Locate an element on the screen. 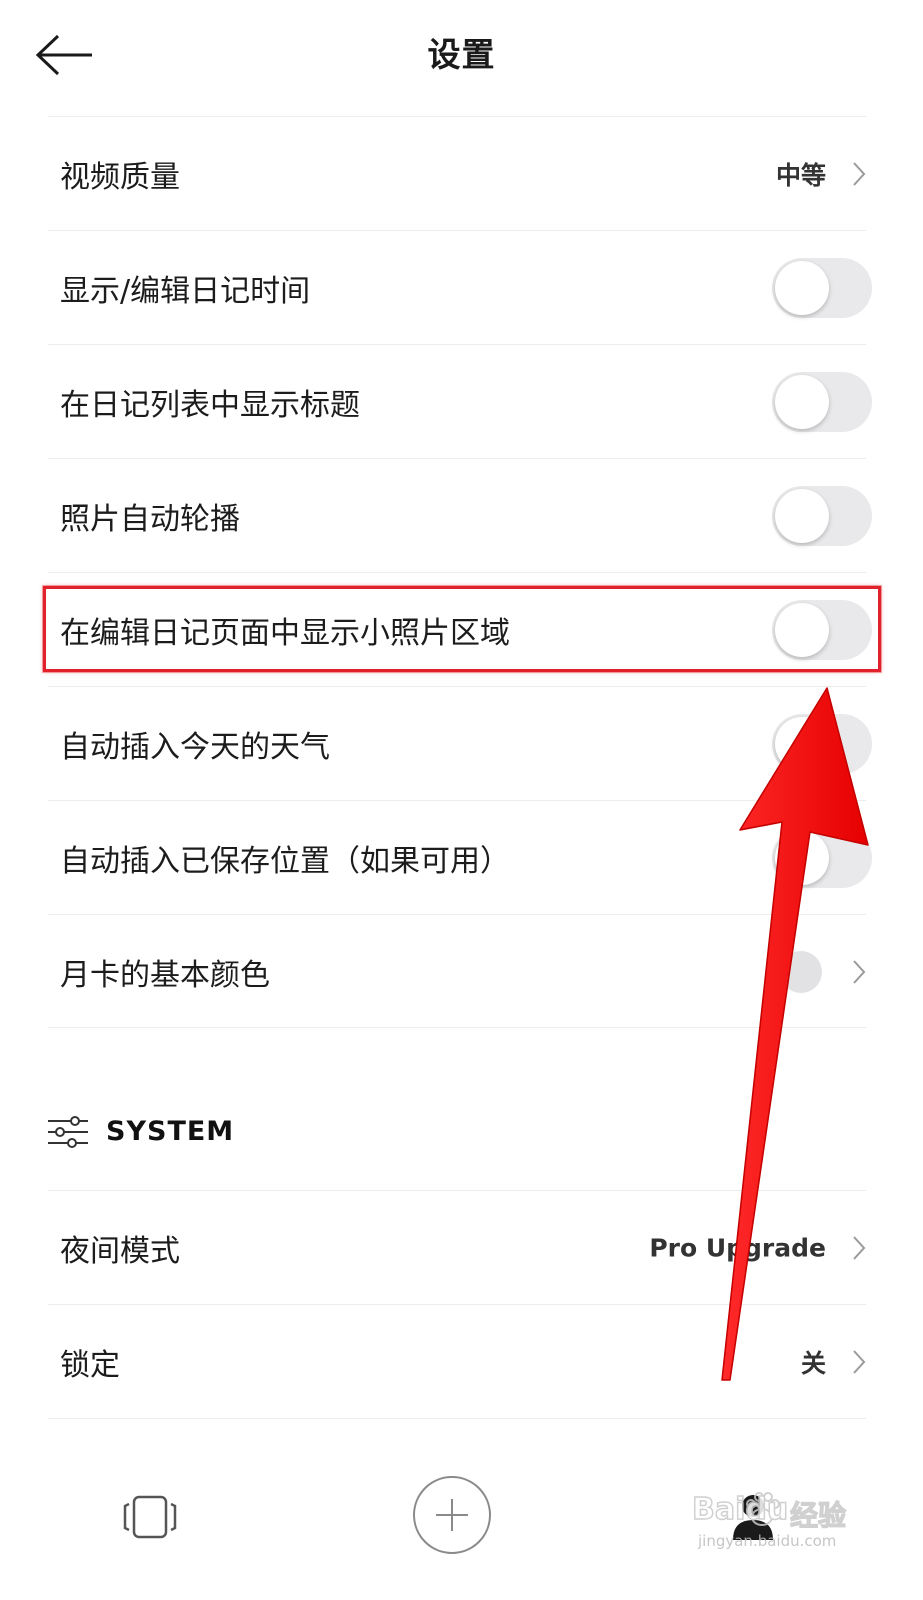 This screenshot has height=1600, width=923. video-quality-label: 视频质量 is located at coordinates (120, 177).